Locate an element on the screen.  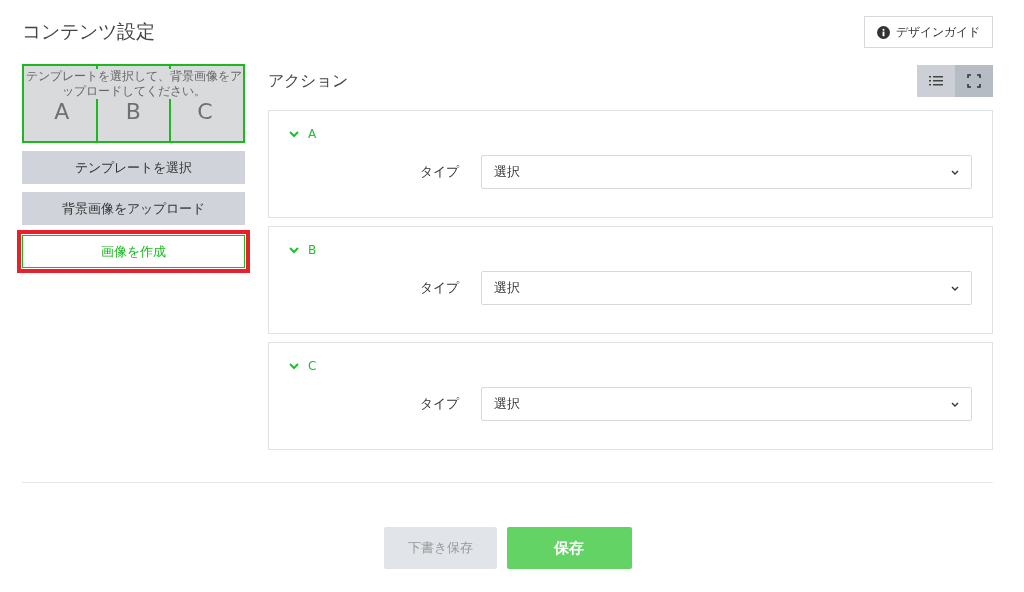
action-name: C is located at coordinates (312, 366).